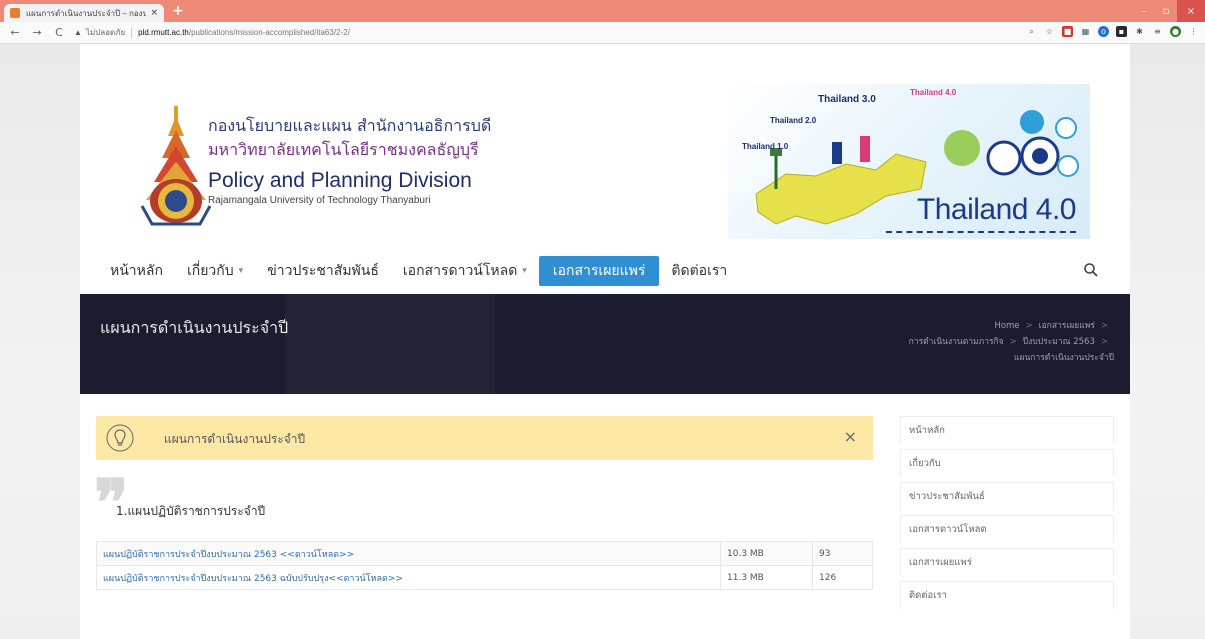 The height and width of the screenshot is (639, 1205). Describe the element at coordinates (1091, 270) in the screenshot. I see `search-icon` at that location.